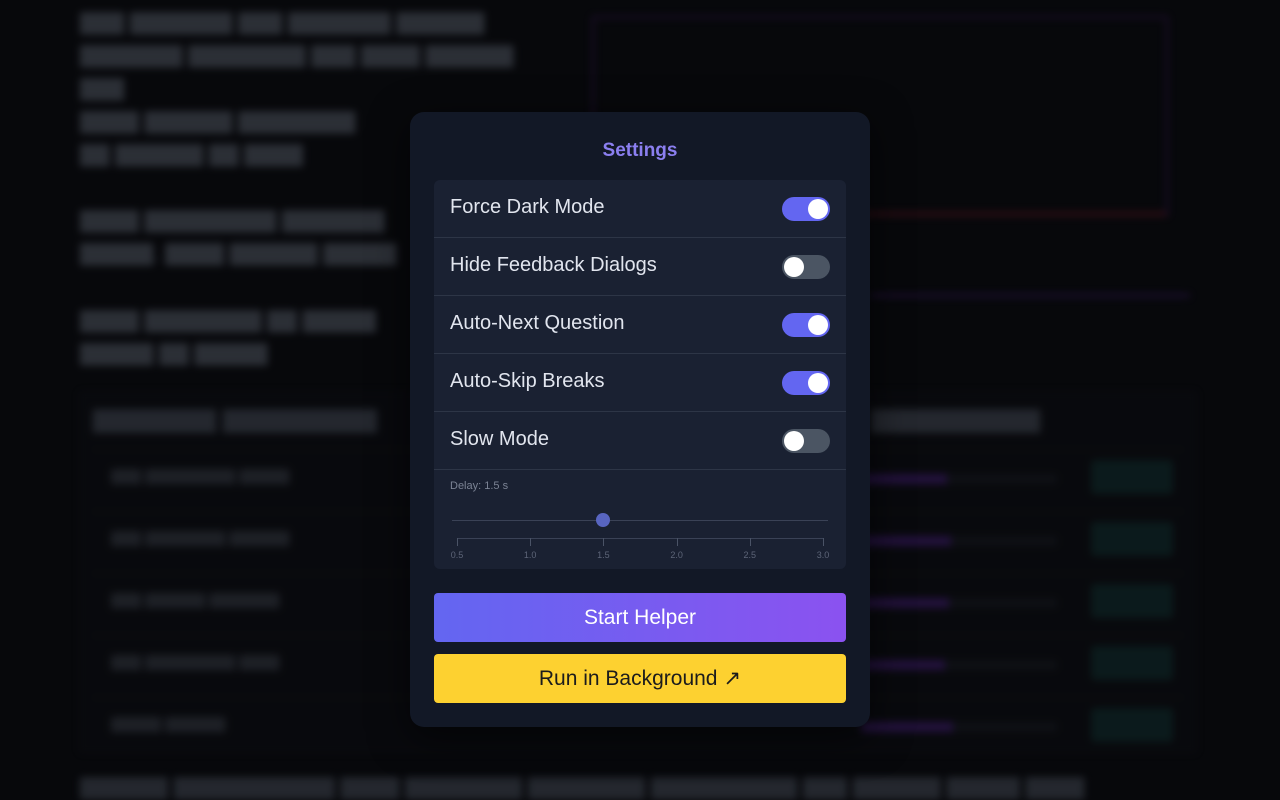 The width and height of the screenshot is (1280, 800). What do you see at coordinates (750, 555) in the screenshot?
I see `delay-scale-tick-label: 2.5` at bounding box center [750, 555].